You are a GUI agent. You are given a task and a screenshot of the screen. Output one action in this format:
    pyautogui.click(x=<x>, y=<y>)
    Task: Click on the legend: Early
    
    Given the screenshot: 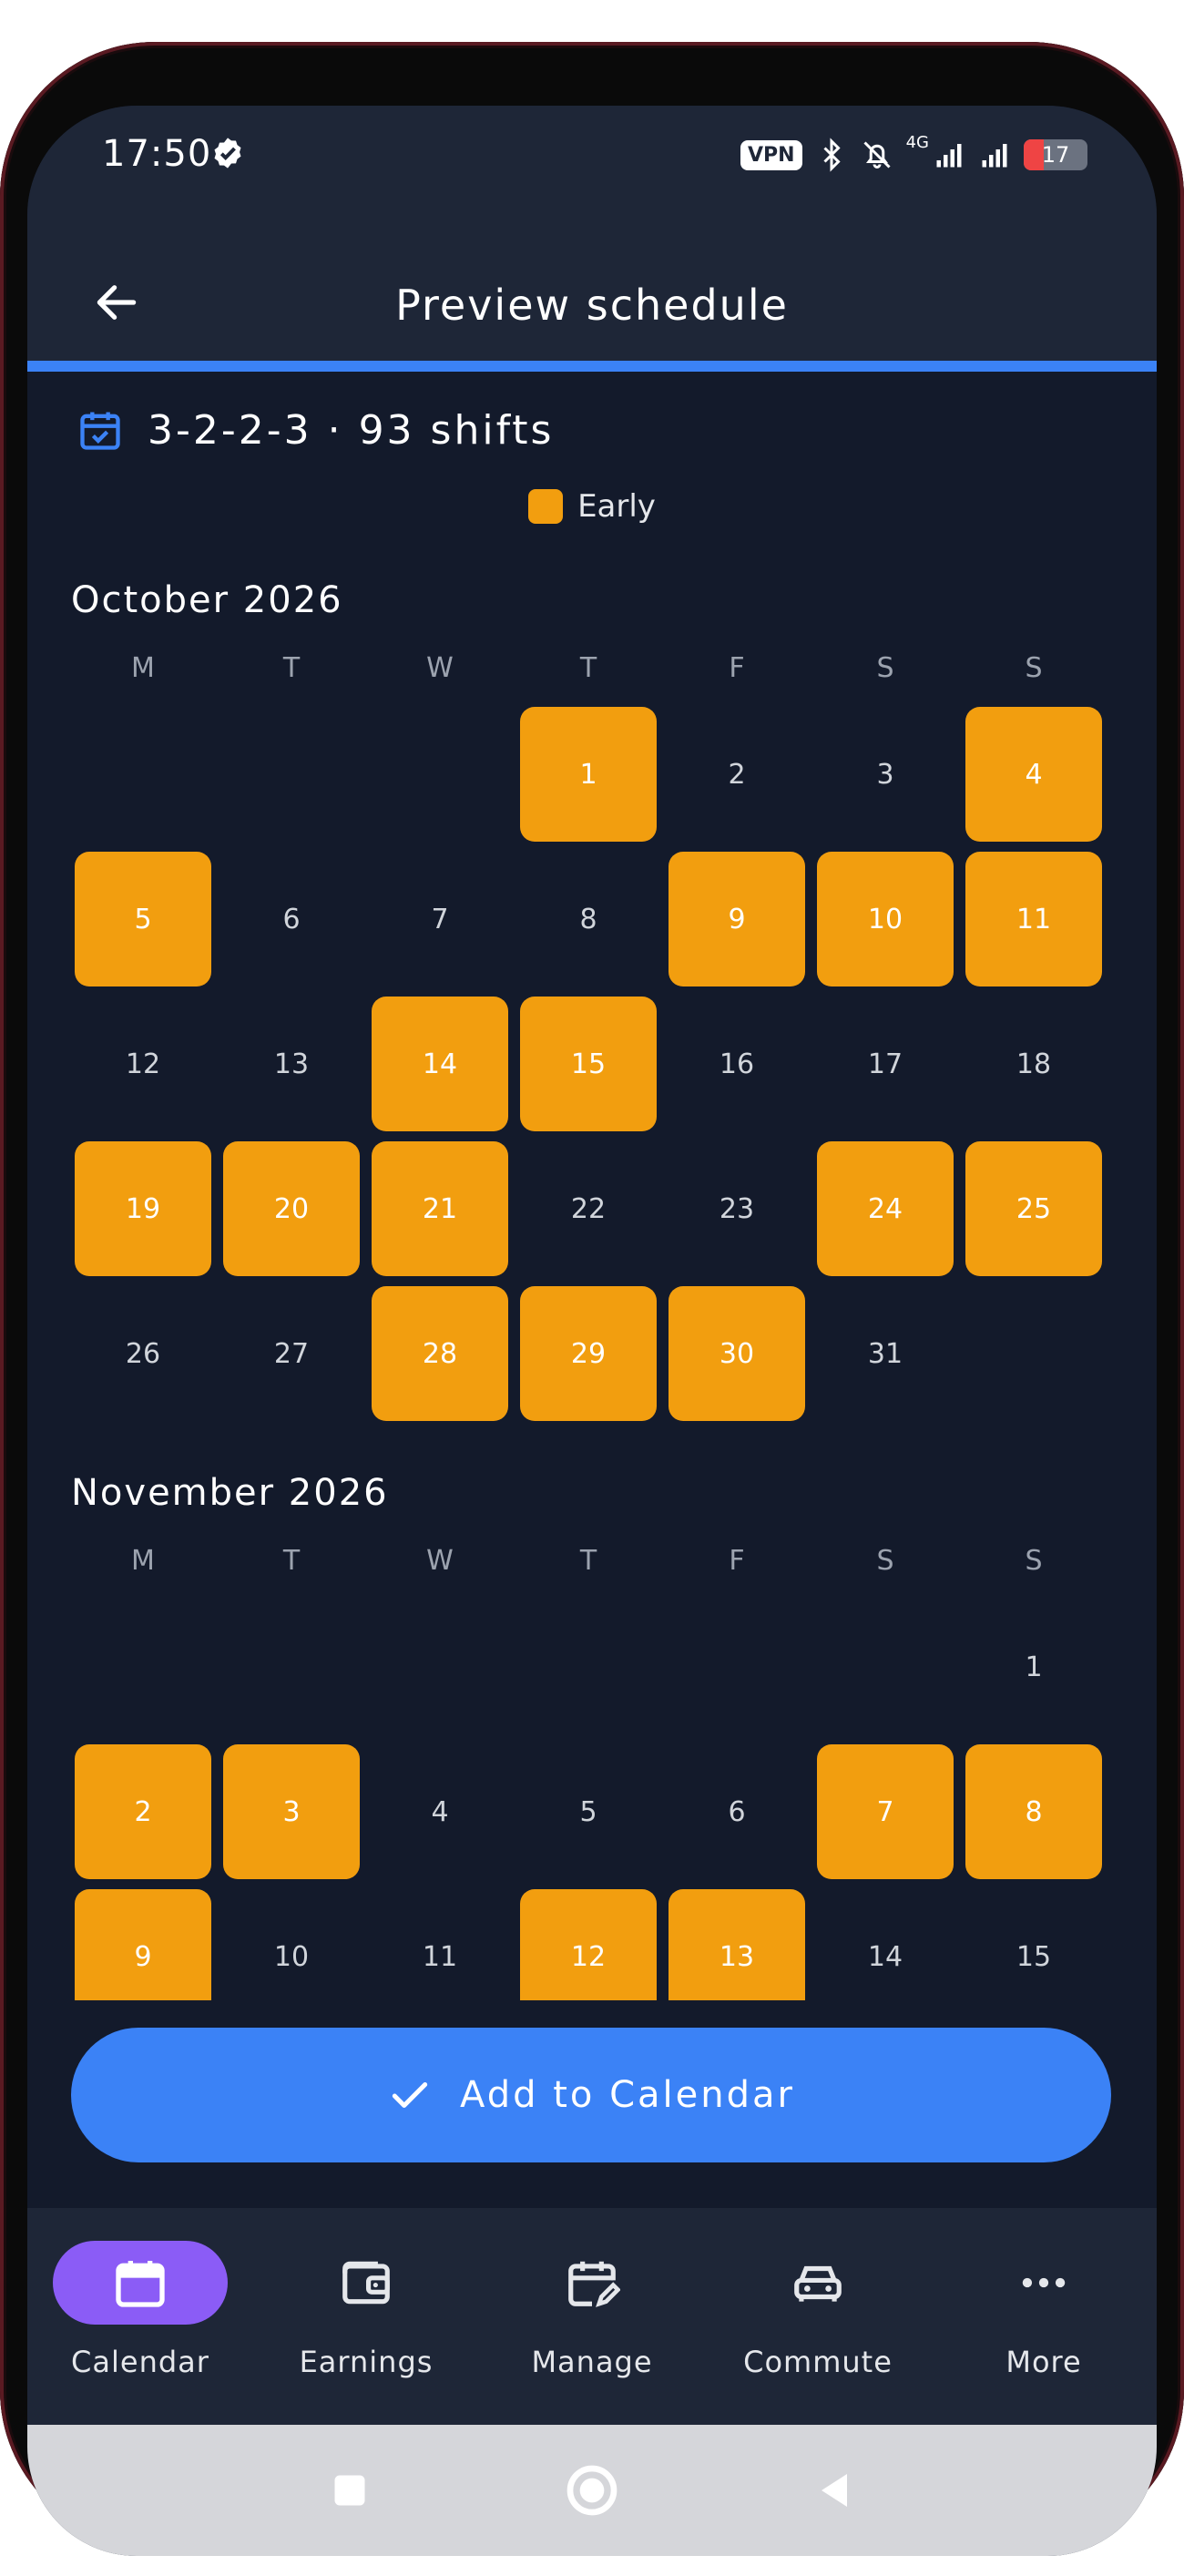 What is the action you would take?
    pyautogui.click(x=592, y=506)
    